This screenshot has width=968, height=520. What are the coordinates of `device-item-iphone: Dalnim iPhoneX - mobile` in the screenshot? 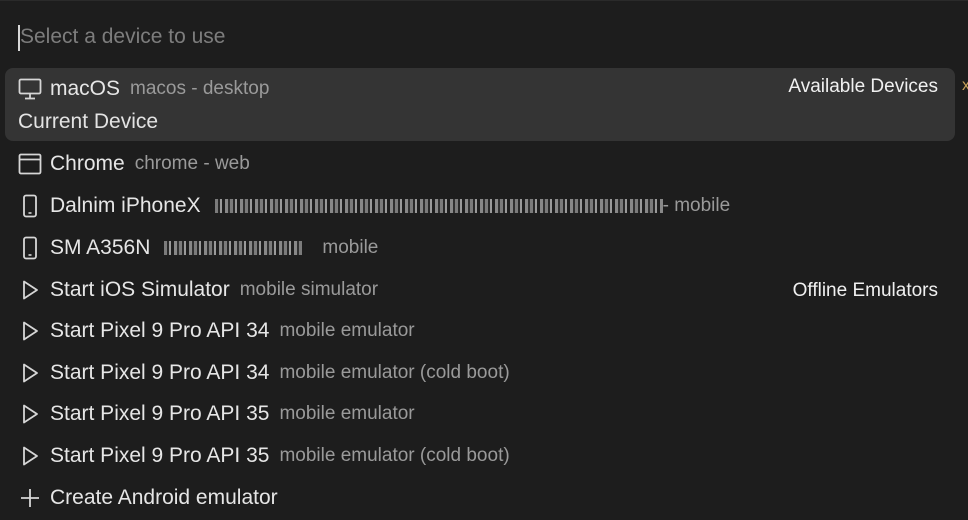 It's located at (480, 206).